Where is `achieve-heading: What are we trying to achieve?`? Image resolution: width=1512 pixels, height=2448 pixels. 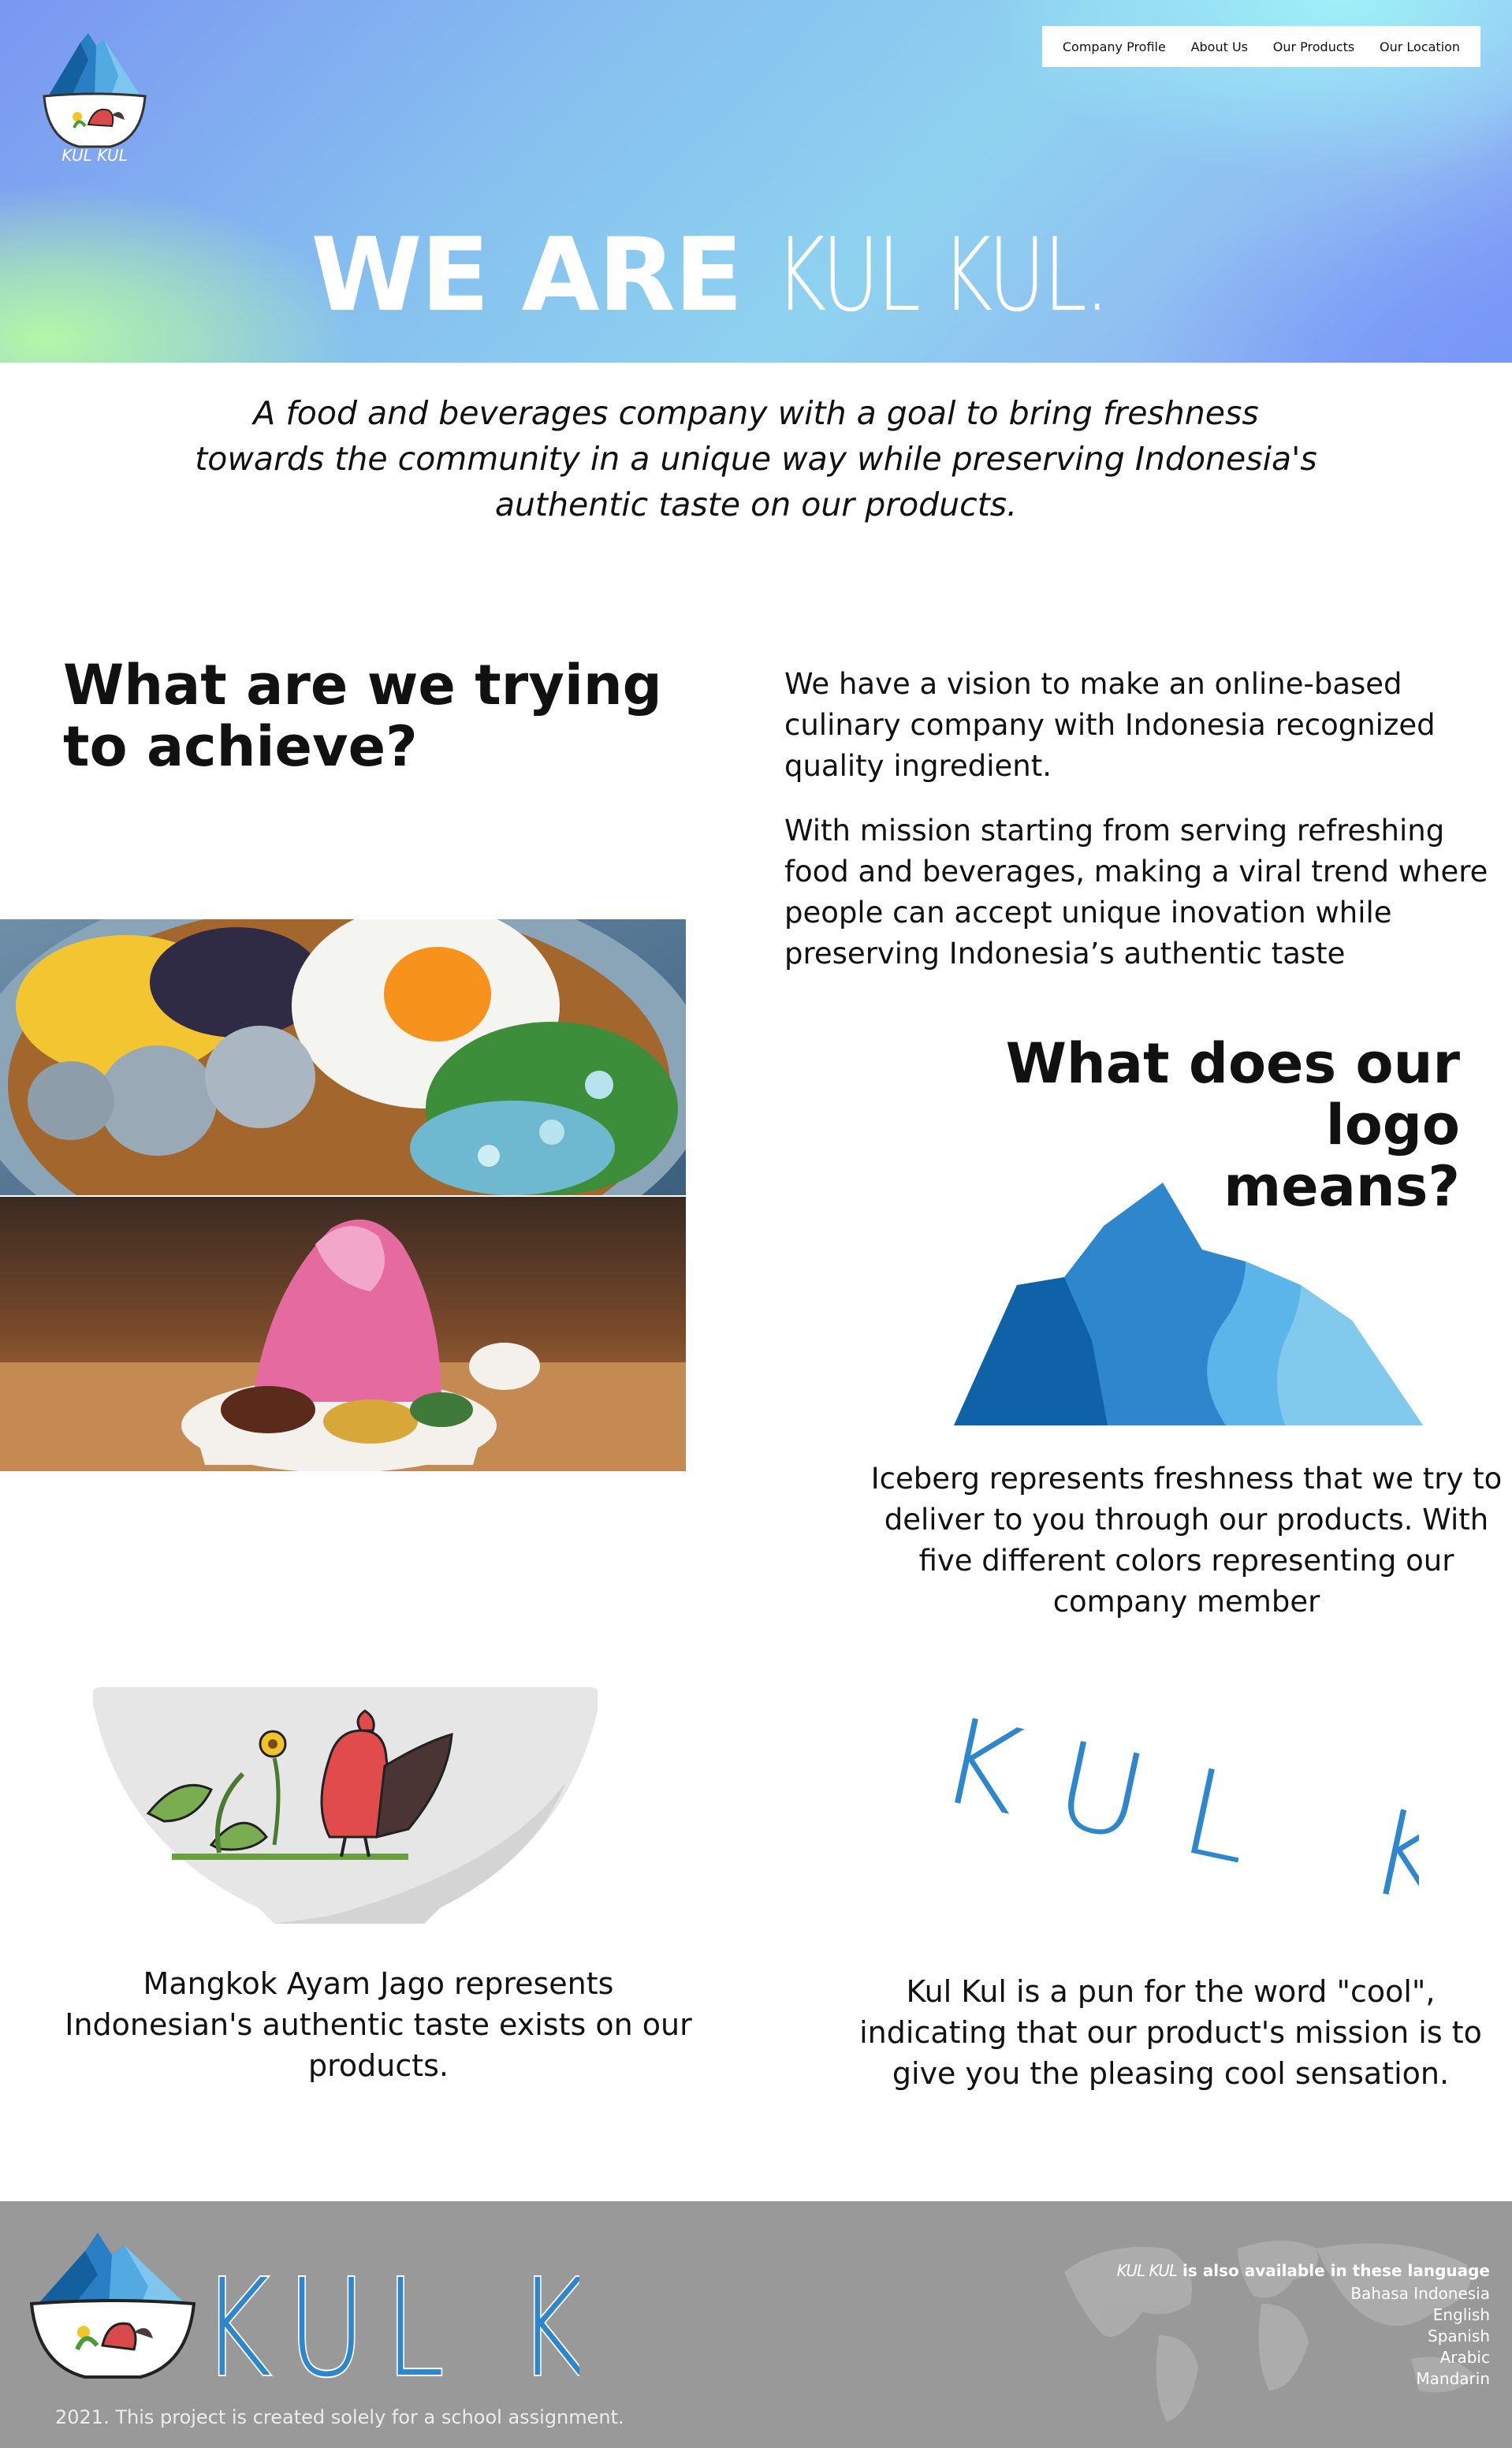 achieve-heading: What are we trying to achieve? is located at coordinates (386, 715).